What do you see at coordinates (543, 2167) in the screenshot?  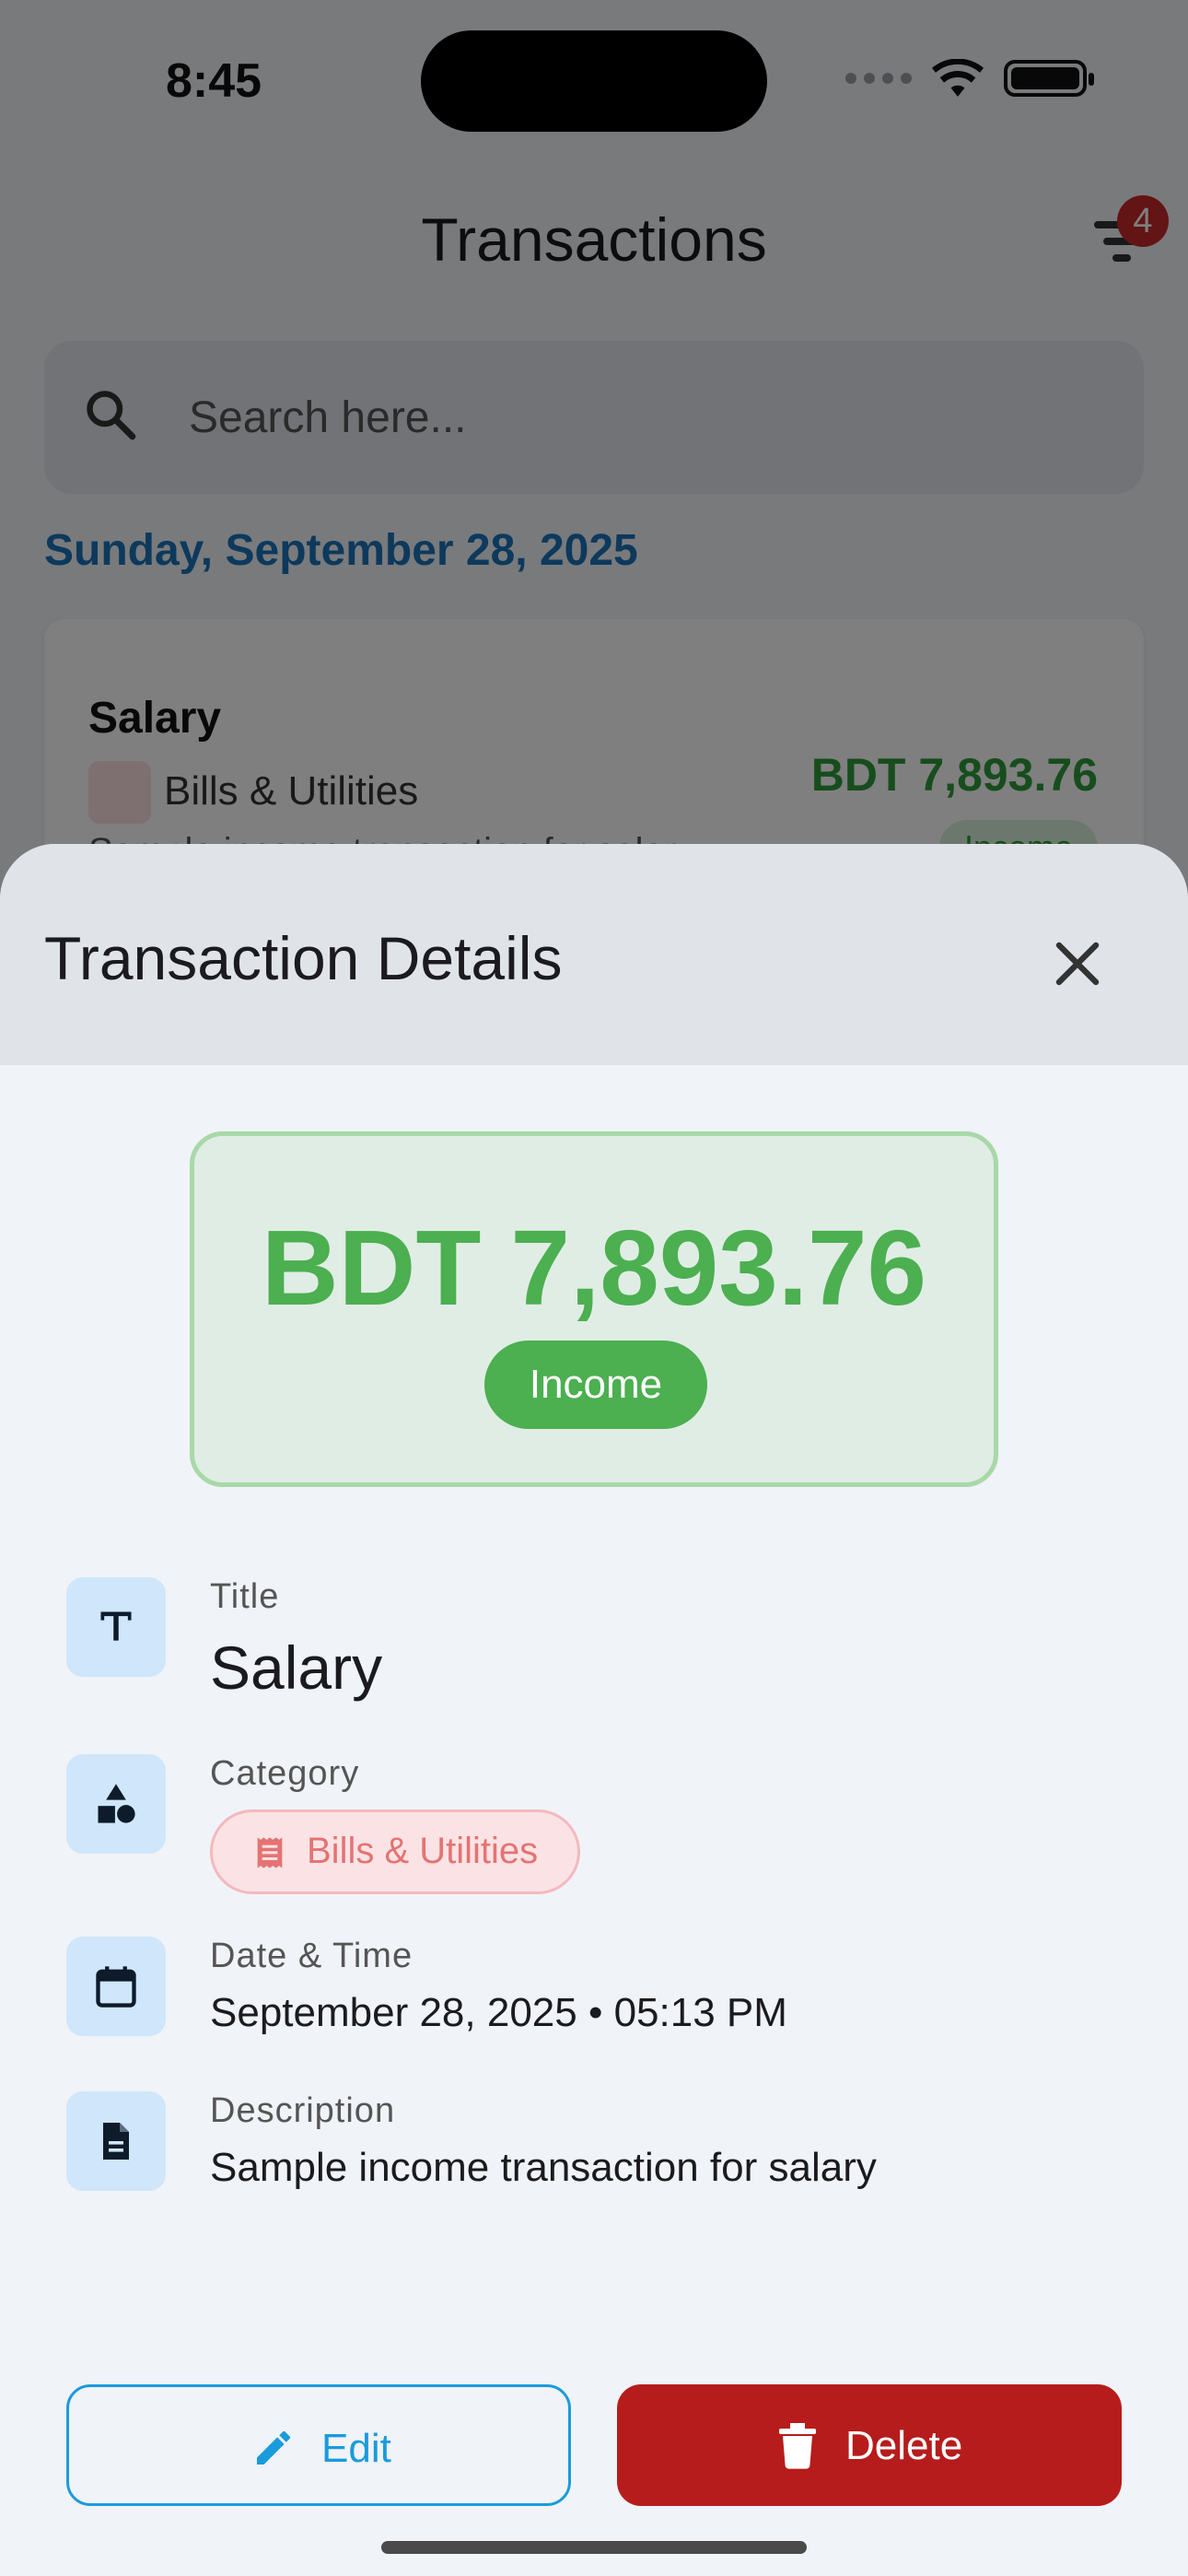 I see `description-value: Sample income transaction for salary` at bounding box center [543, 2167].